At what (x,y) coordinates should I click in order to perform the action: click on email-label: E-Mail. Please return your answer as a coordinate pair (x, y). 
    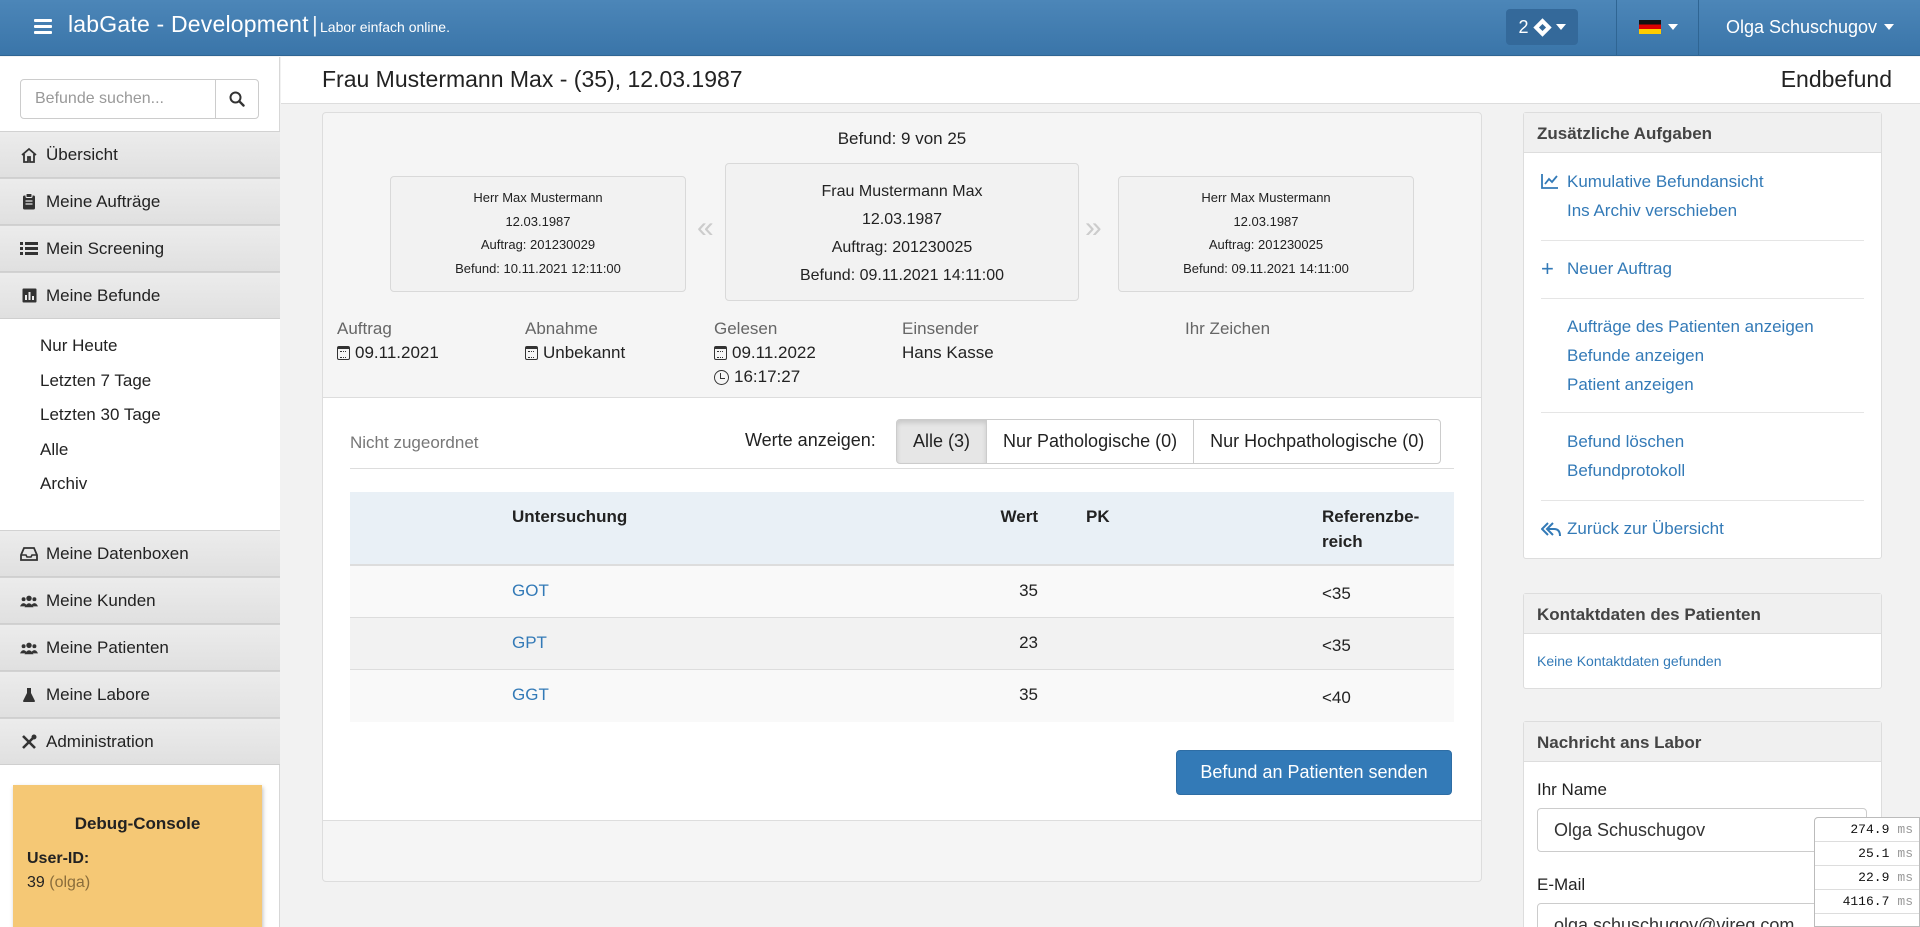
    Looking at the image, I should click on (1561, 884).